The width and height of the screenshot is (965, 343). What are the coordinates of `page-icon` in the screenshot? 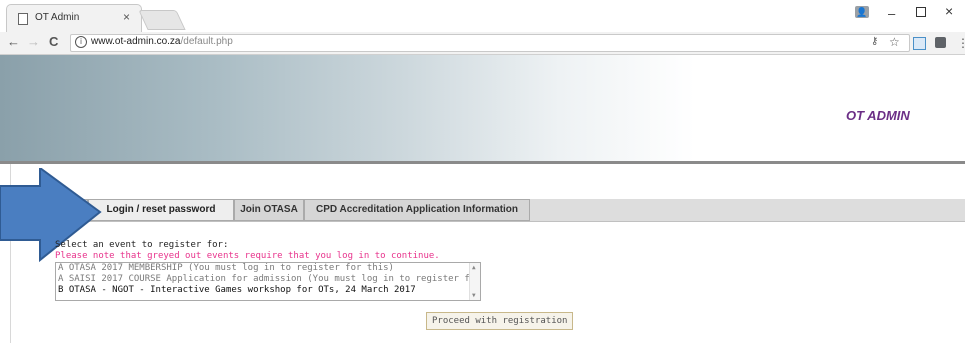 It's located at (23, 19).